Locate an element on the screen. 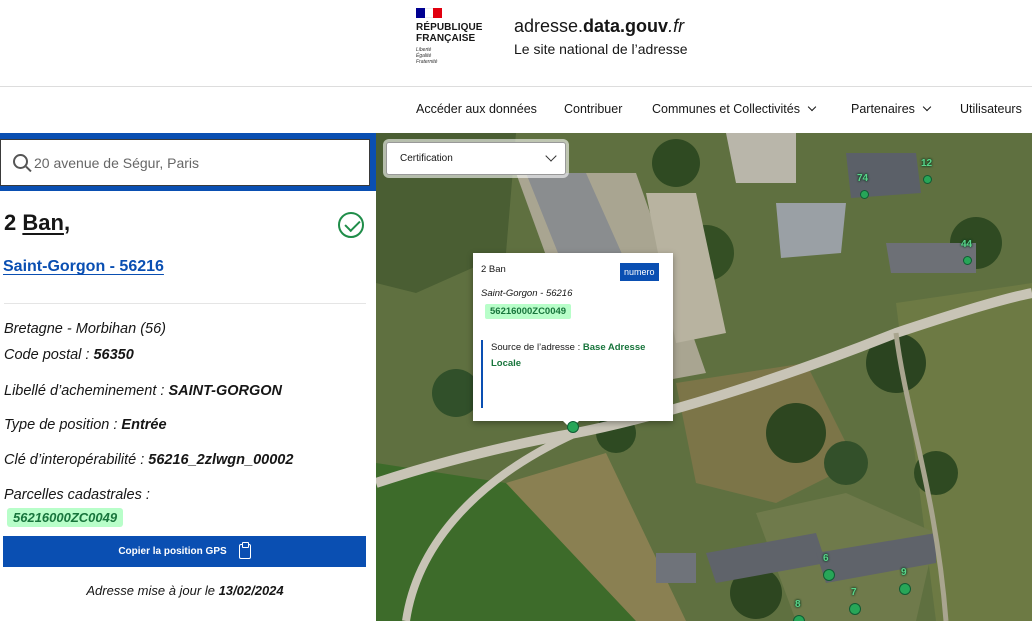  divider is located at coordinates (185, 303).